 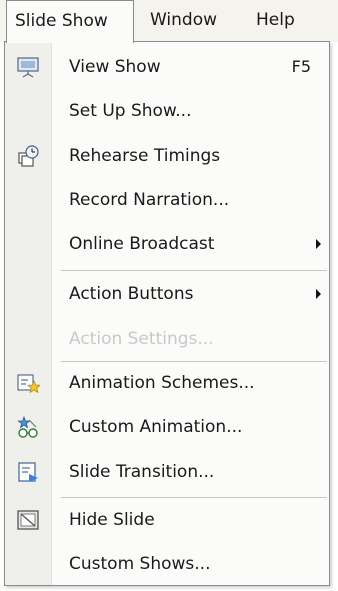 I want to click on view-show-shortcut: F5, so click(x=301, y=66).